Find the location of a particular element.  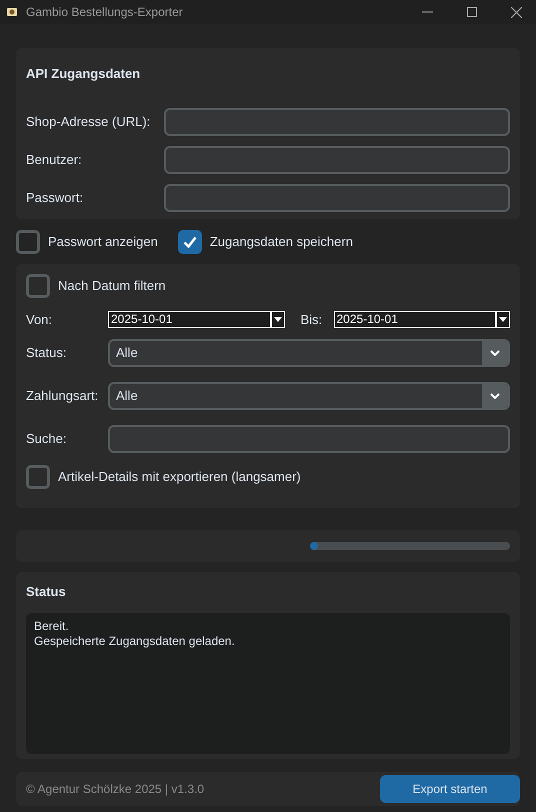

close-icon is located at coordinates (516, 12).